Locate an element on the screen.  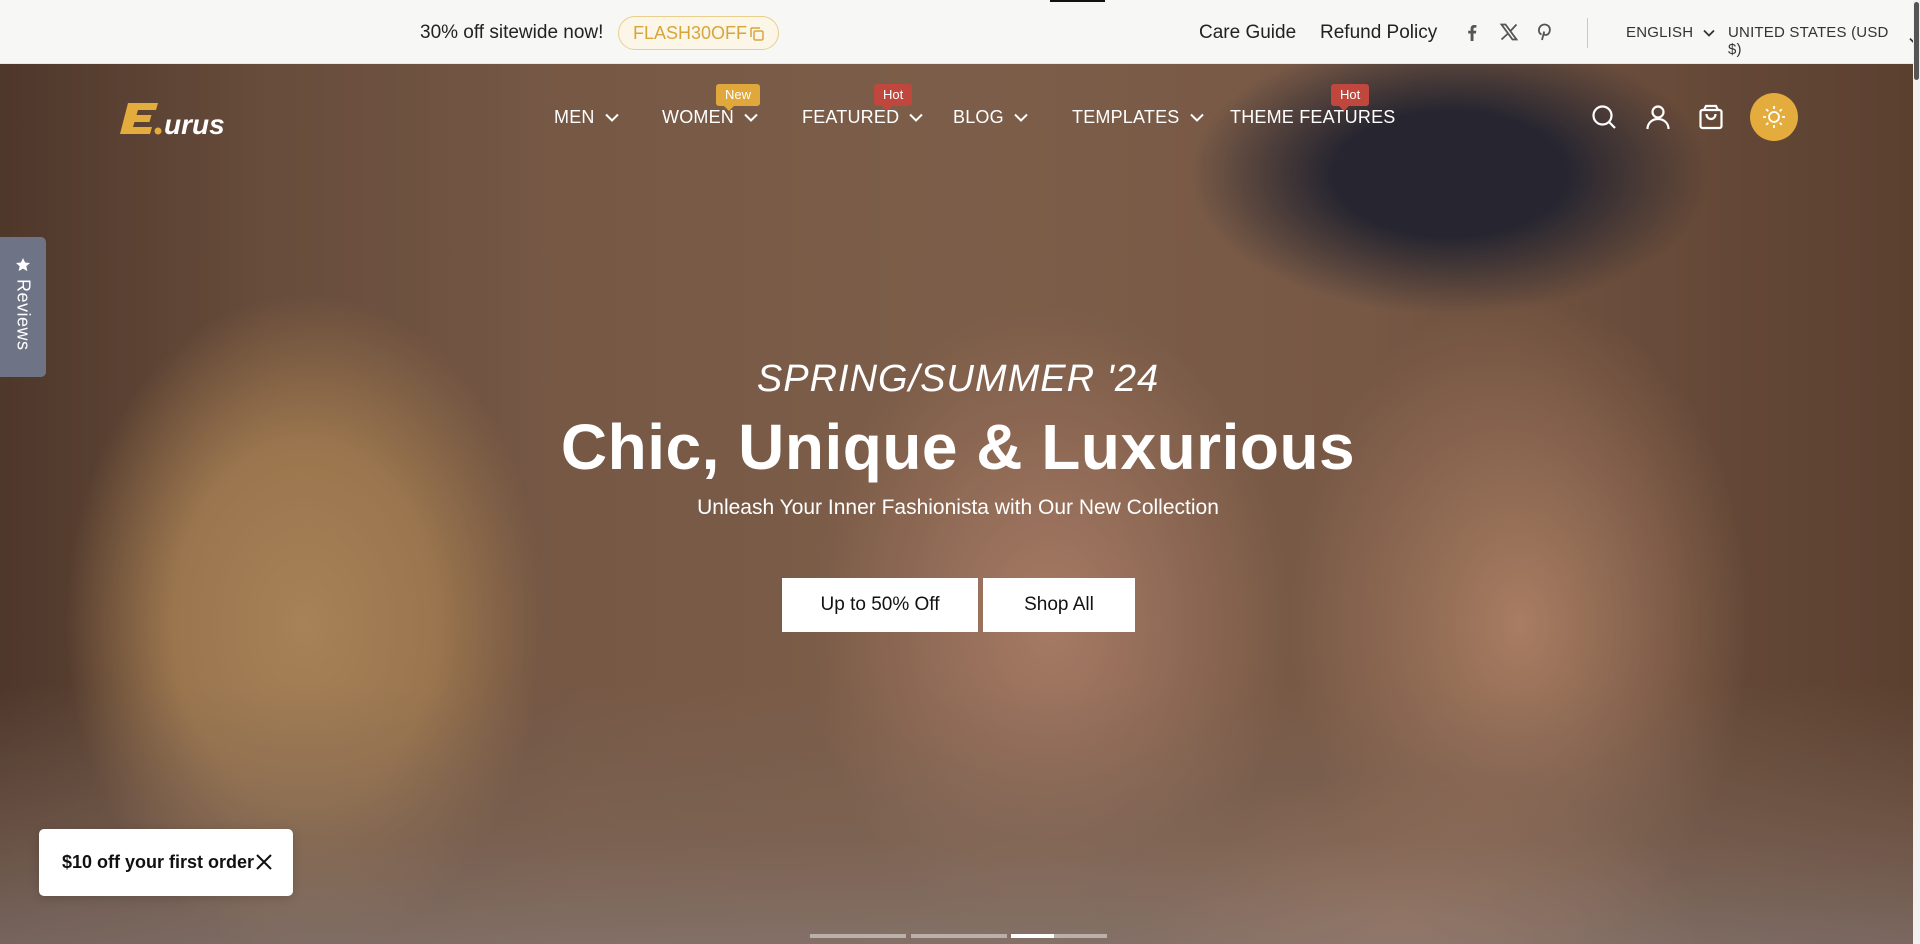
nav-badge-new: New is located at coordinates (738, 97).